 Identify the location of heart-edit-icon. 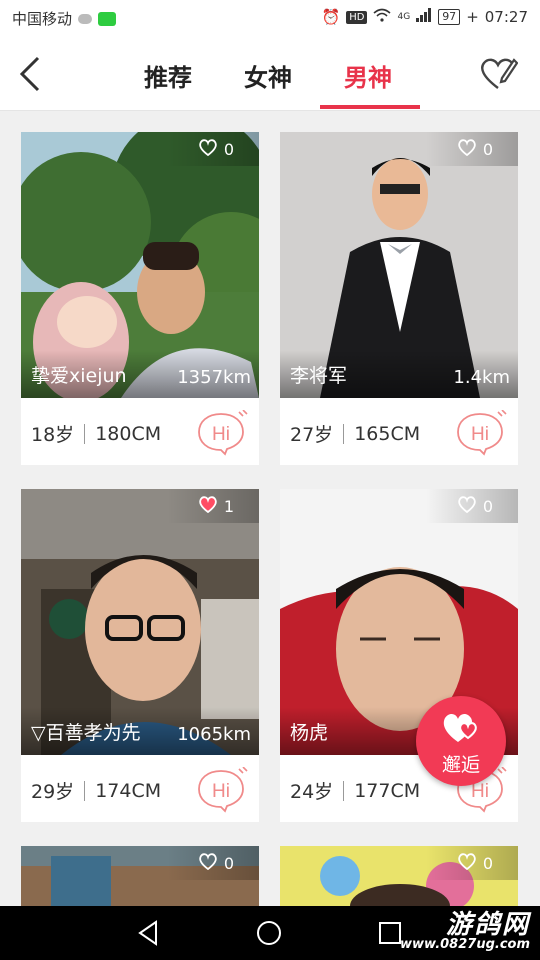
(498, 73).